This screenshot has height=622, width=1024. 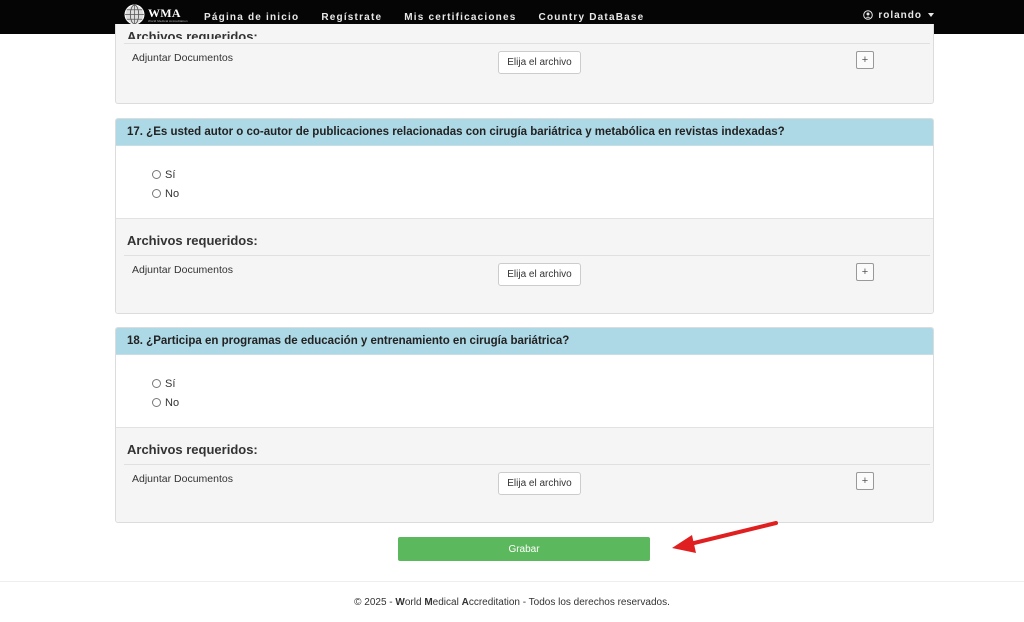 I want to click on logo-subtitle: World Medical Accreditation, so click(x=168, y=20).